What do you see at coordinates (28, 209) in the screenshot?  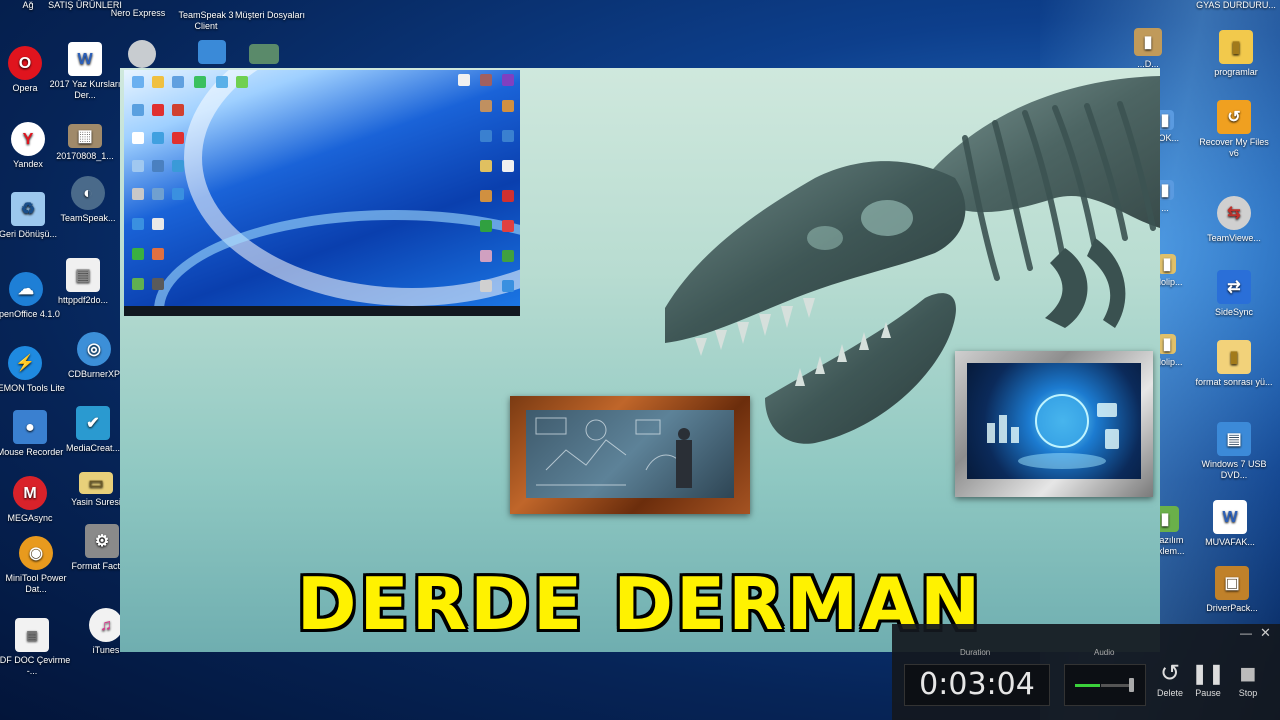 I see `recycle-bin-icon: ♻` at bounding box center [28, 209].